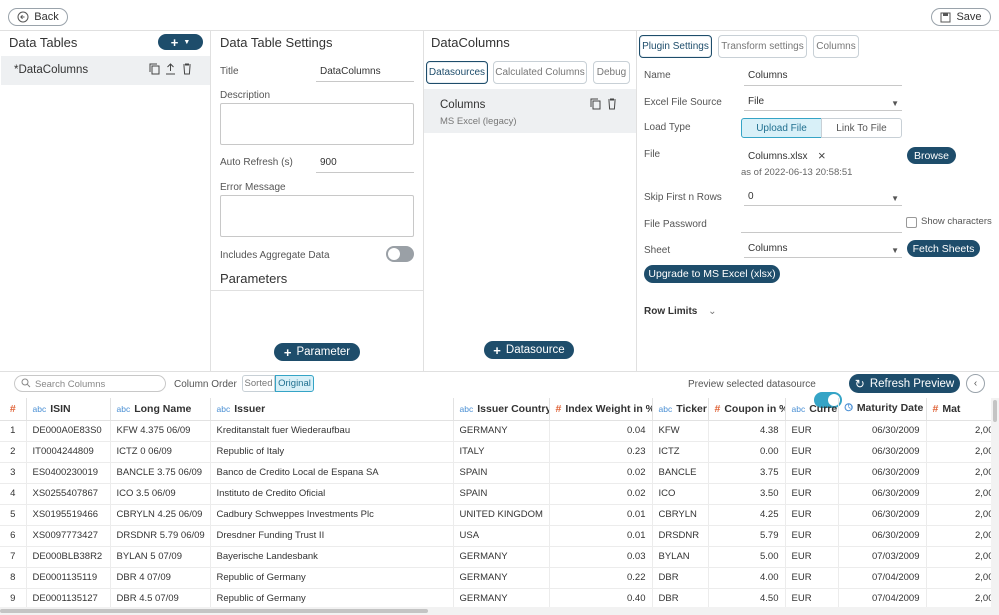 This screenshot has width=999, height=615. Describe the element at coordinates (332, 473) in the screenshot. I see `table-cell: Banco de Credito Local de Espana SA` at that location.